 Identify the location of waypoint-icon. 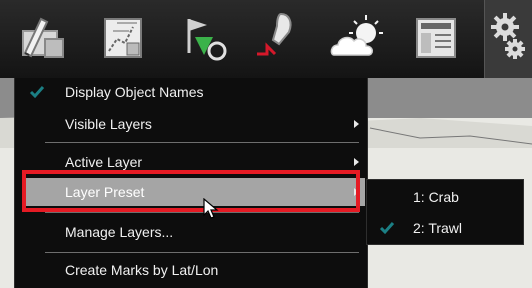
(207, 40).